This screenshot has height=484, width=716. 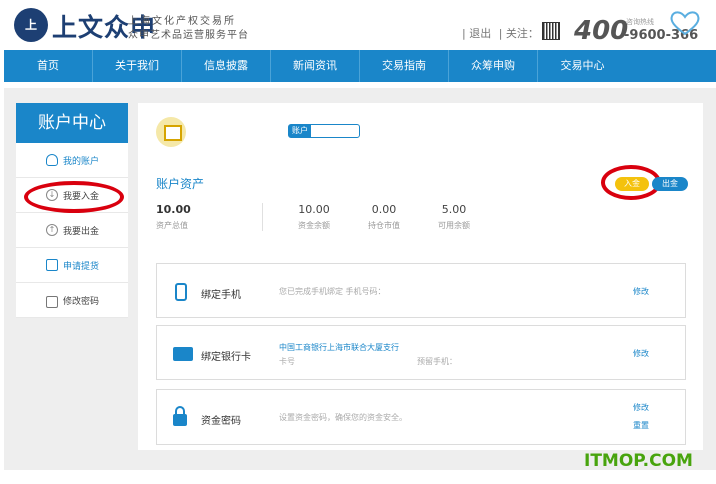 I want to click on modify-password-link: 修改, so click(x=641, y=407).